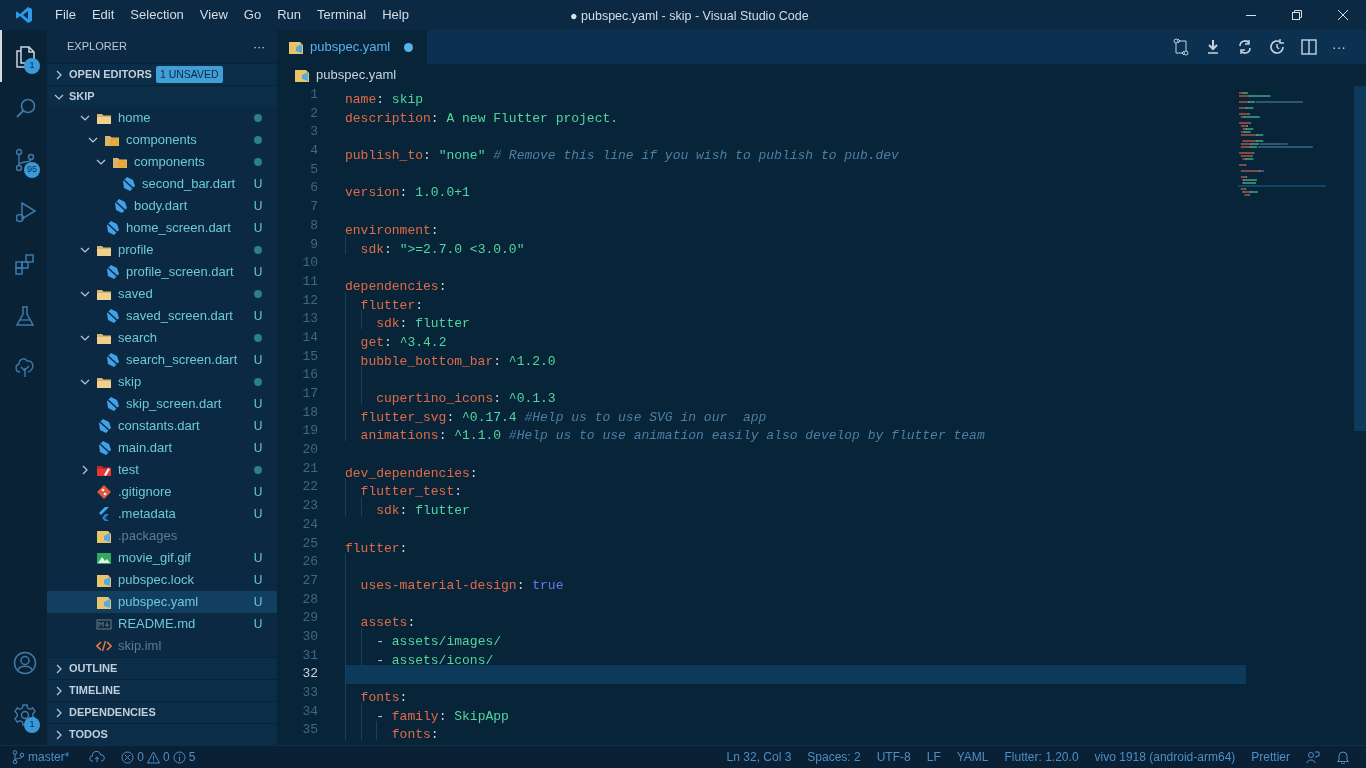 The image size is (1366, 768). What do you see at coordinates (162, 338) in the screenshot?
I see `tree-item: search` at bounding box center [162, 338].